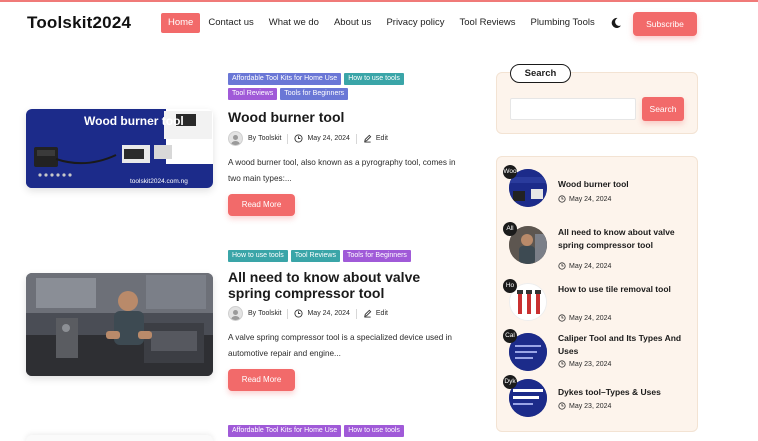 The width and height of the screenshot is (758, 441). I want to click on recent-post-title: How to use tile removal tool, so click(623, 289).